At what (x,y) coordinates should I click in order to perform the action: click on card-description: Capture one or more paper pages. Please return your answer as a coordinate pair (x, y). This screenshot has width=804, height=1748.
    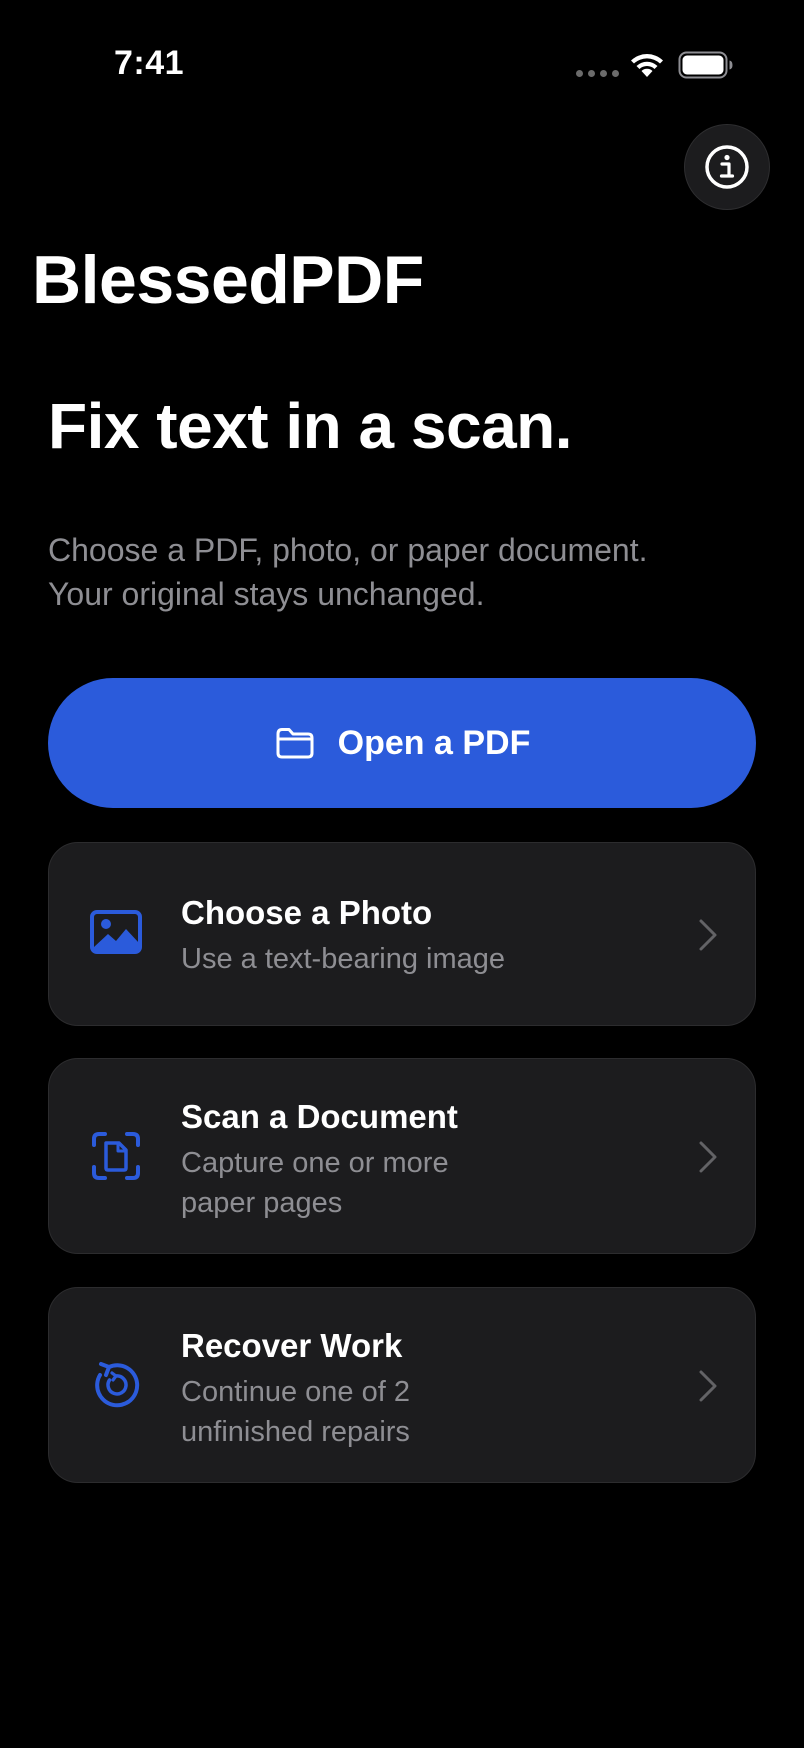
    Looking at the image, I should click on (319, 1183).